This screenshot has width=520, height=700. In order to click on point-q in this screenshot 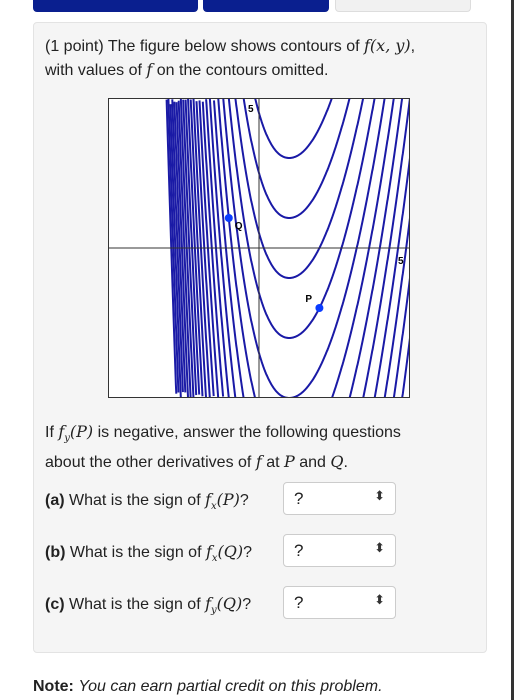, I will do `click(228, 218)`.